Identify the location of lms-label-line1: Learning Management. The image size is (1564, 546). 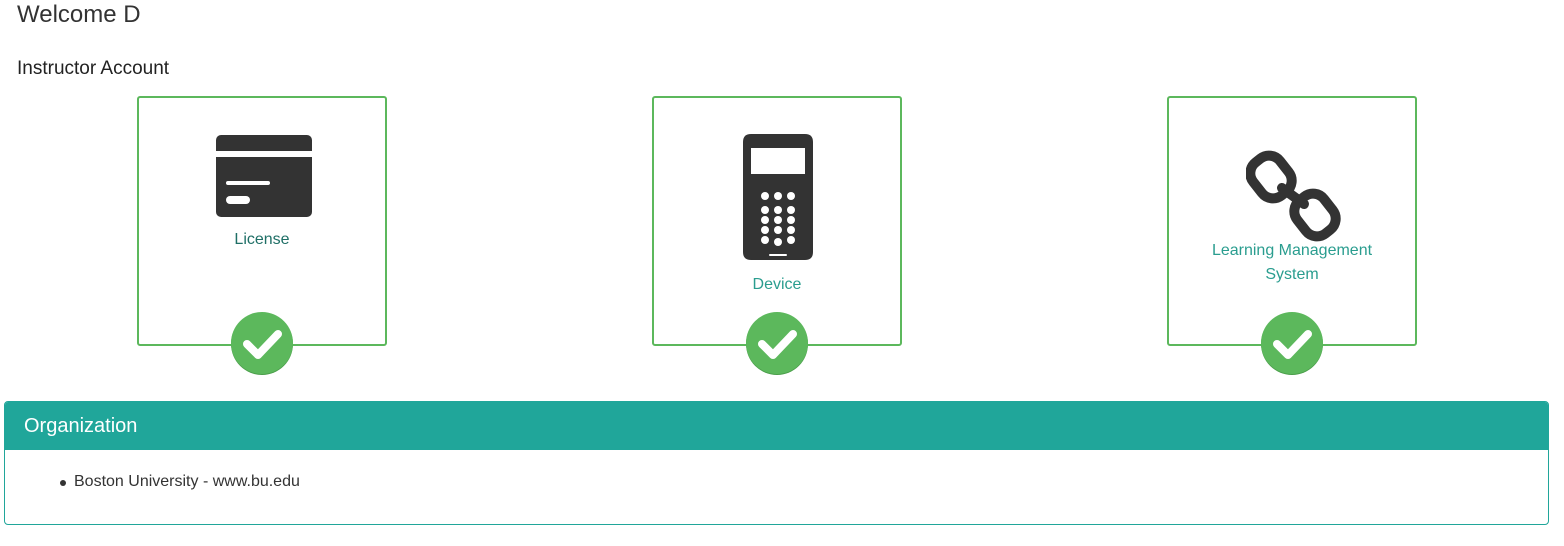
(1292, 250).